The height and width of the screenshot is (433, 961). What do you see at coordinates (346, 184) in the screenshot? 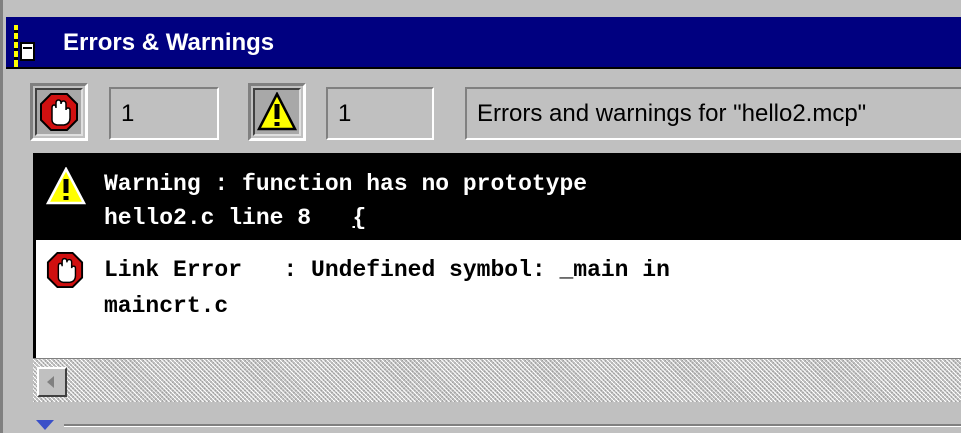
I see `warning-text: Warning : function has no prototype` at bounding box center [346, 184].